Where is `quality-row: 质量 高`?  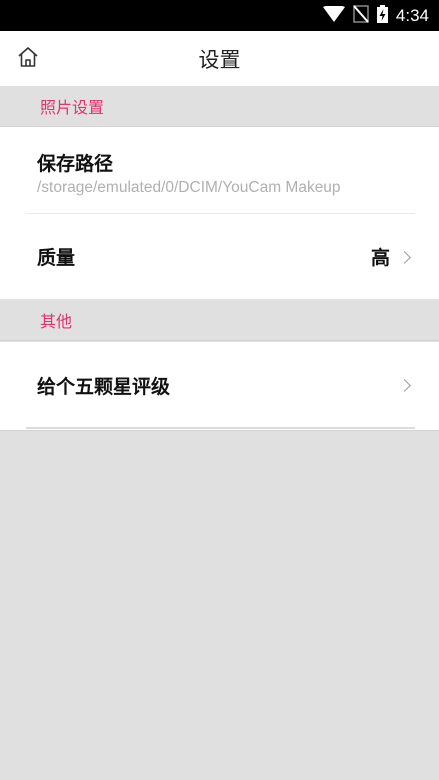
quality-row: 质量 高 is located at coordinates (219, 256).